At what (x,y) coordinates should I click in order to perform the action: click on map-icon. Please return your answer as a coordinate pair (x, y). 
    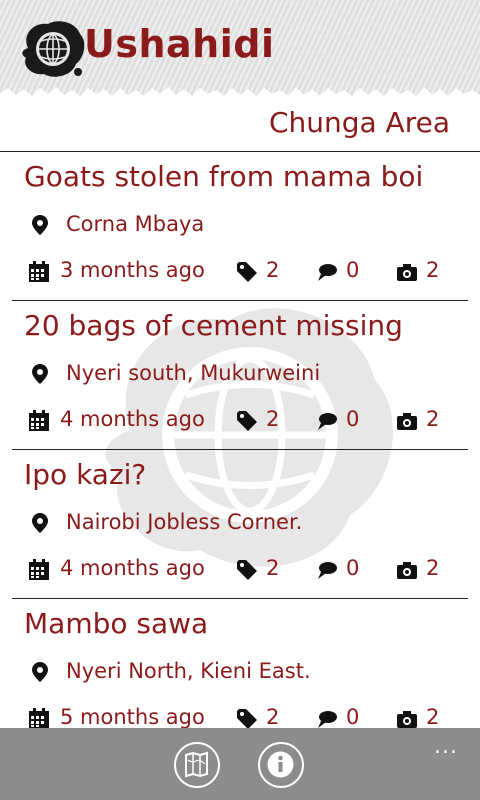
    Looking at the image, I should click on (196, 764).